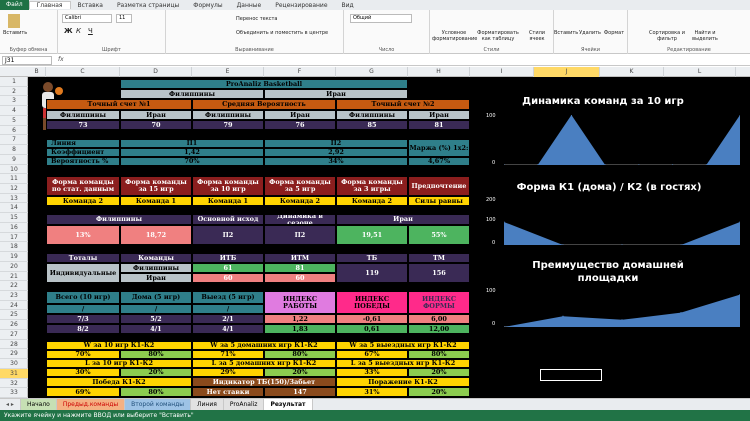  I want to click on totals-team1: Филиппины, so click(156, 268).